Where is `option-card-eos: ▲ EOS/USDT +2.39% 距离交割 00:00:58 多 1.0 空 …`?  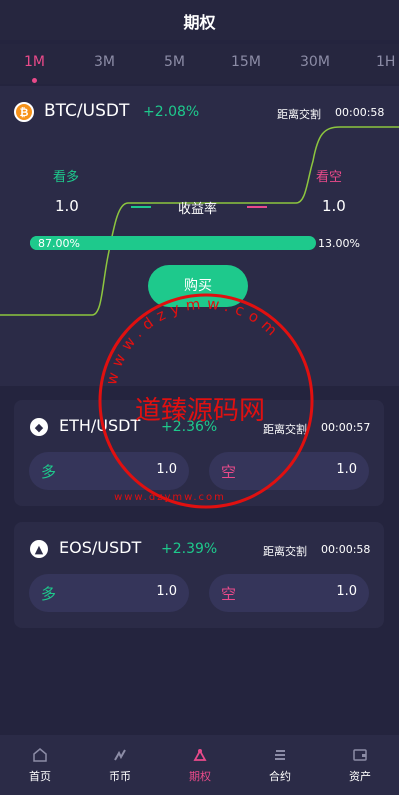
option-card-eos: ▲ EOS/USDT +2.39% 距离交割 00:00:58 多 1.0 空 … is located at coordinates (199, 575).